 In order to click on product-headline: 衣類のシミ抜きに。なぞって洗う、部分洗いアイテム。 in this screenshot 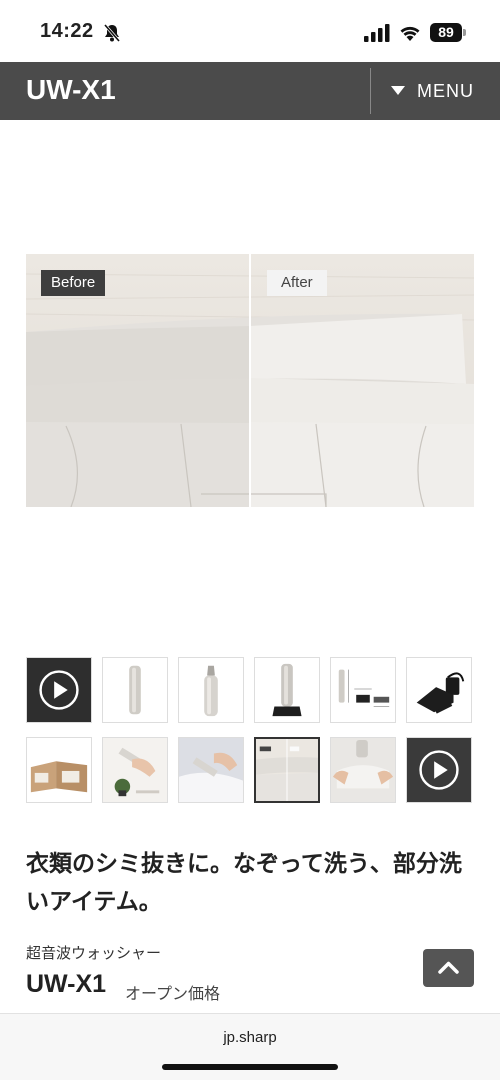, I will do `click(244, 883)`.